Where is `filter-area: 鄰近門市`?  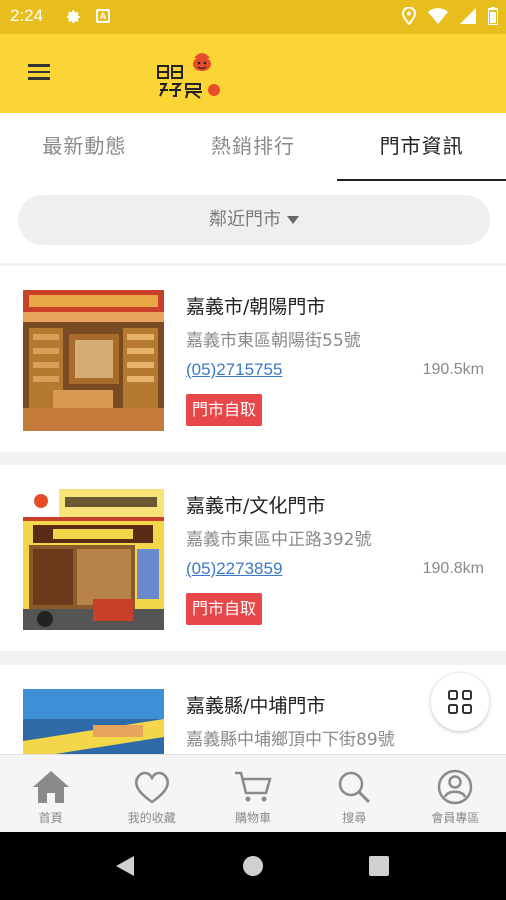 filter-area: 鄰近門市 is located at coordinates (253, 222).